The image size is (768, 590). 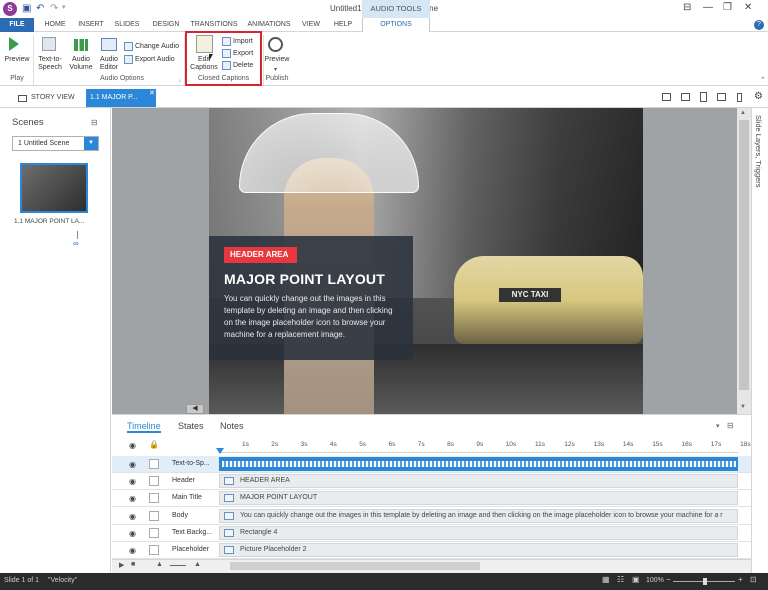 What do you see at coordinates (121, 565) in the screenshot?
I see `play-icon: ▶` at bounding box center [121, 565].